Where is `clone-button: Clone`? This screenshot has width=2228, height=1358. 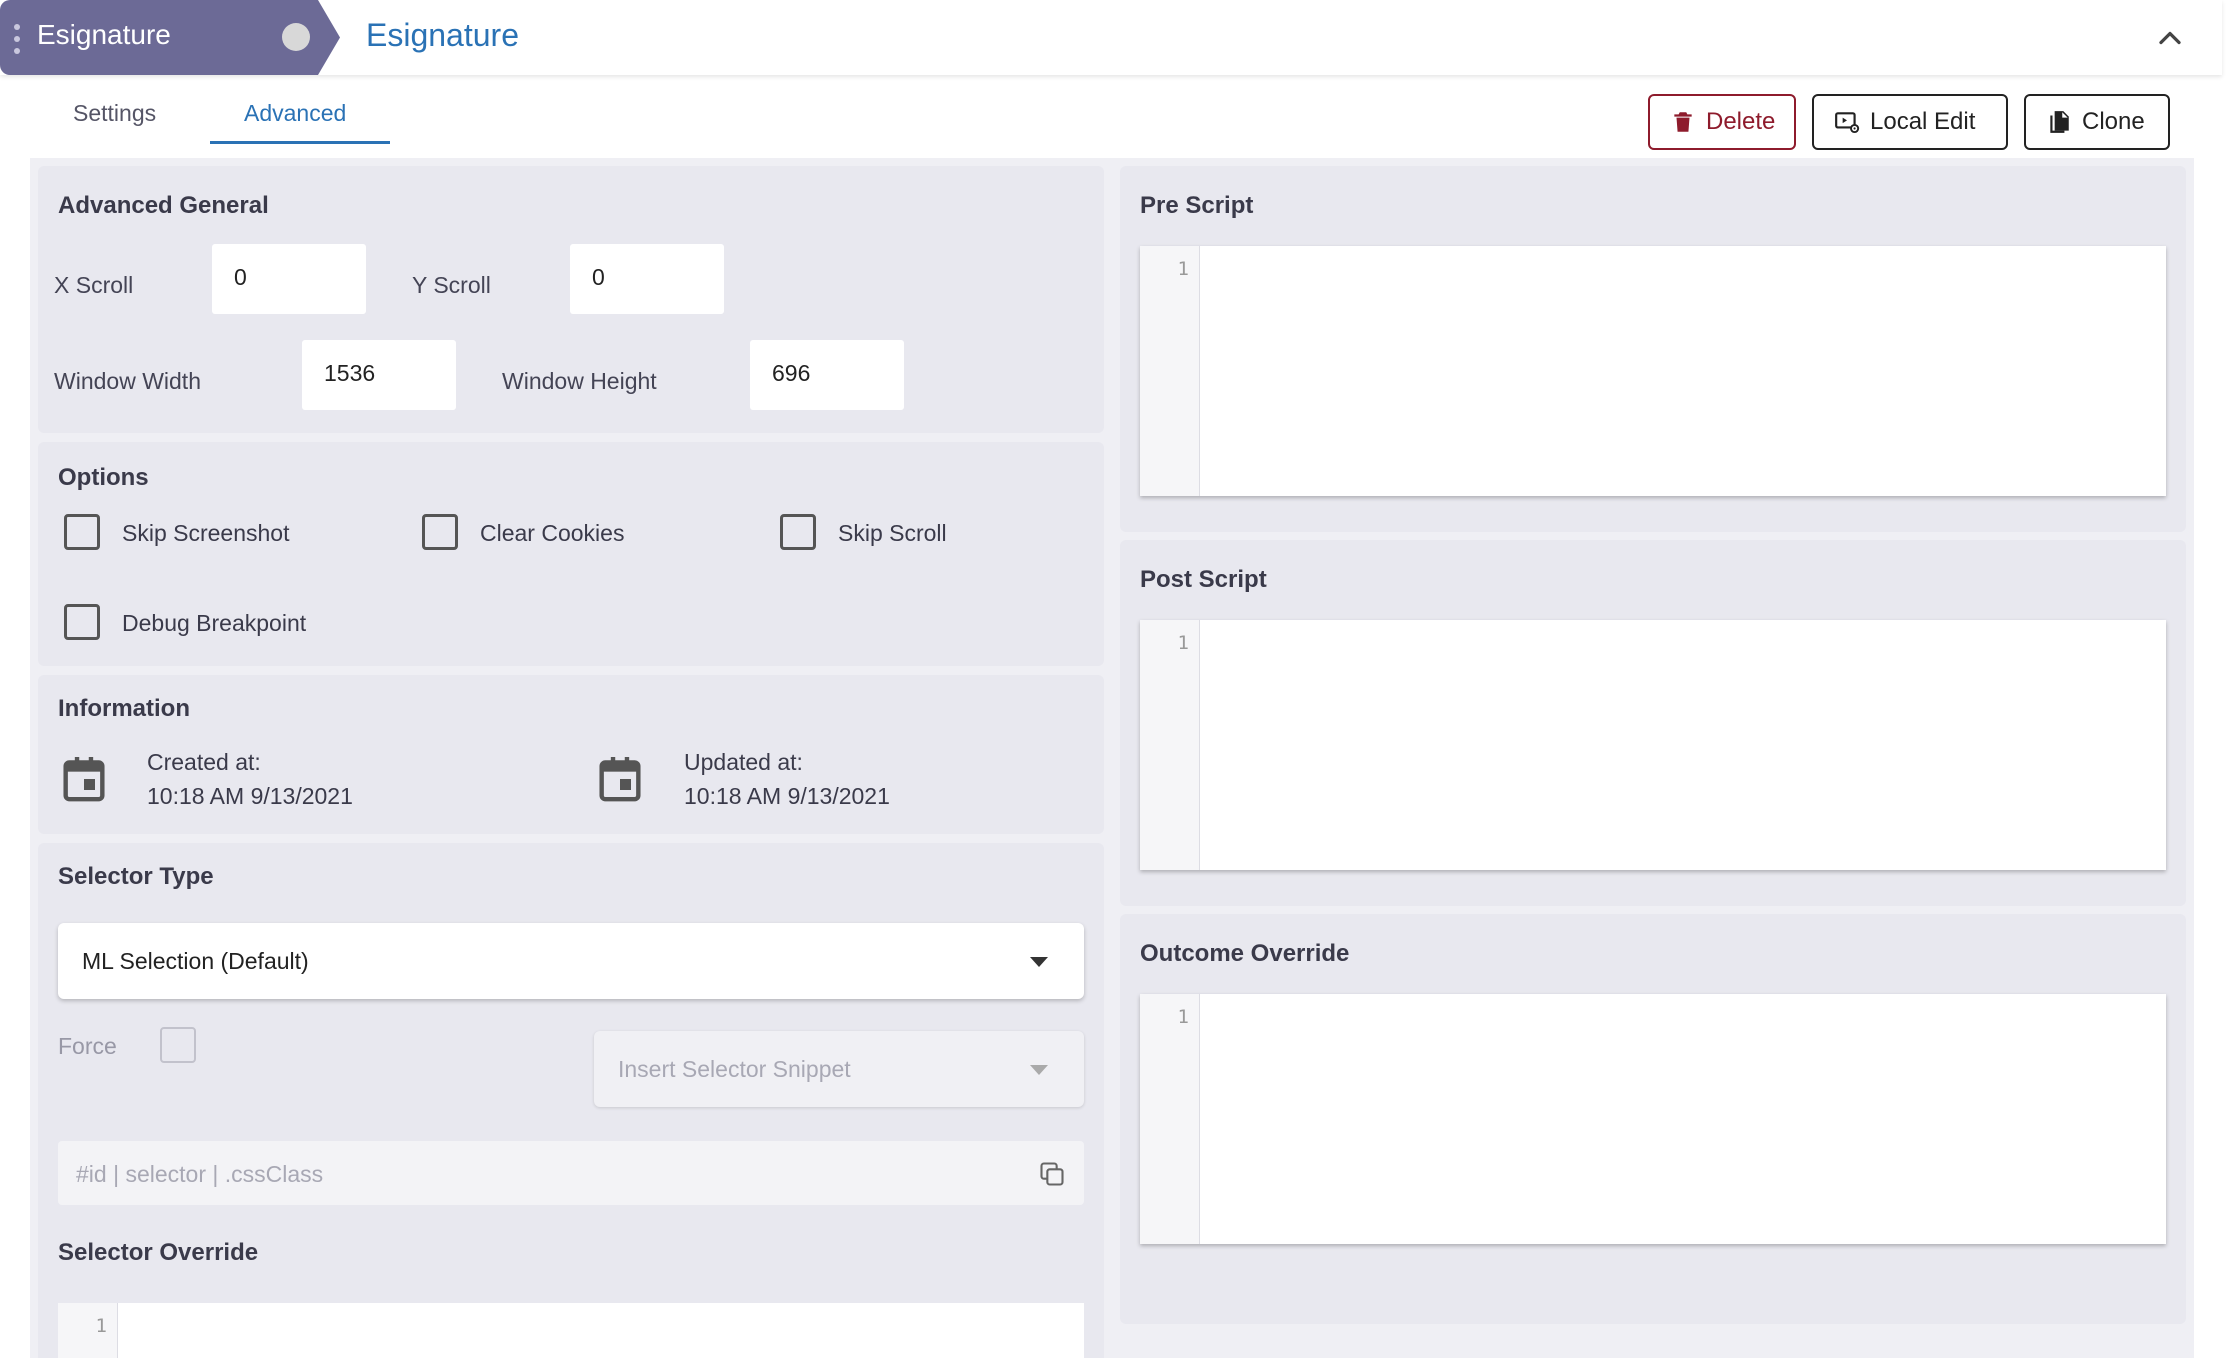
clone-button: Clone is located at coordinates (2097, 122).